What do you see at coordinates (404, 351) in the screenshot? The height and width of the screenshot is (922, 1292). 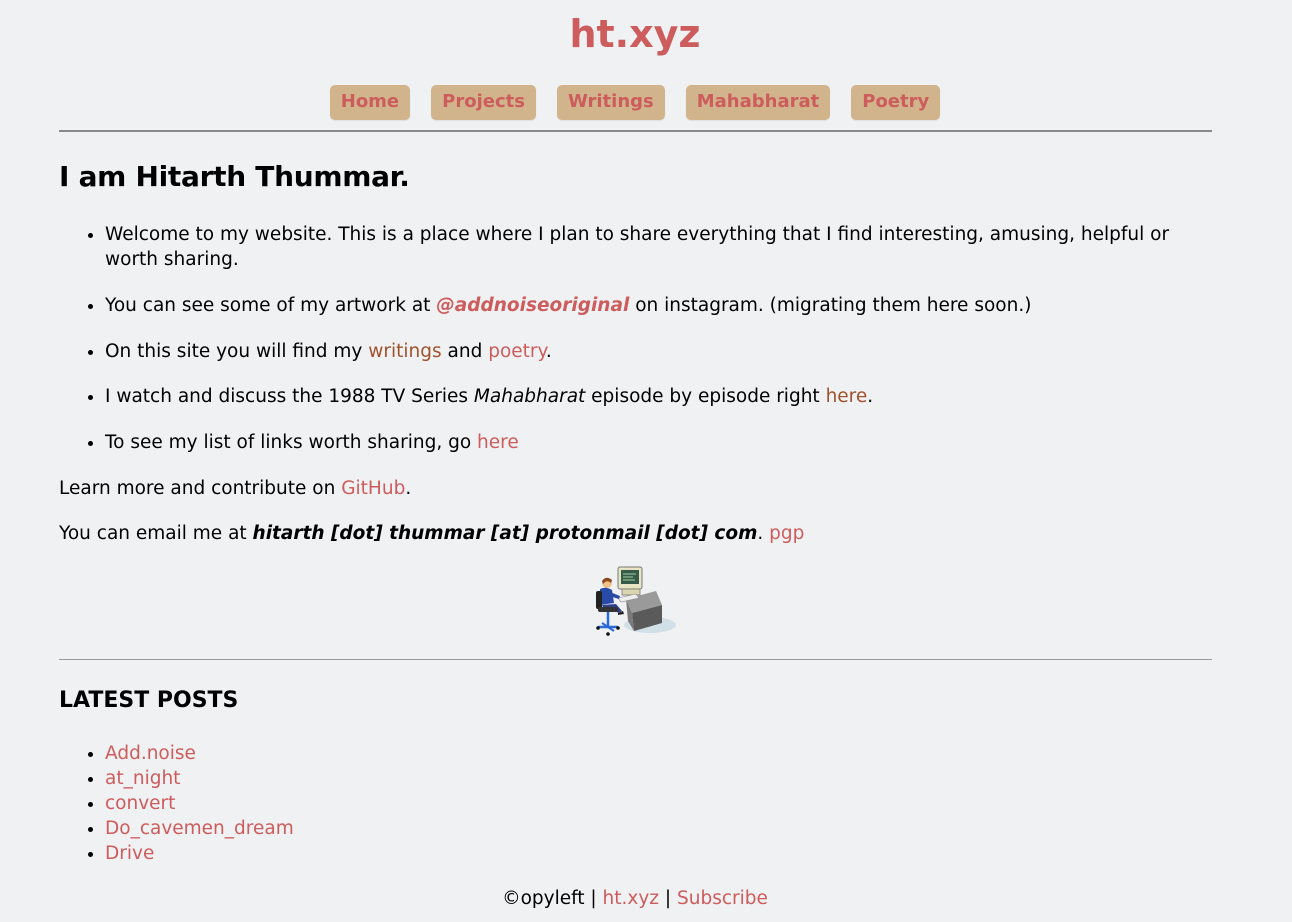 I see `writings-link: writings` at bounding box center [404, 351].